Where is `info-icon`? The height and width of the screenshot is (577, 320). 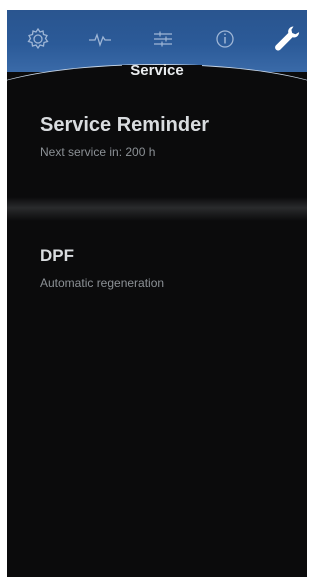 info-icon is located at coordinates (225, 39).